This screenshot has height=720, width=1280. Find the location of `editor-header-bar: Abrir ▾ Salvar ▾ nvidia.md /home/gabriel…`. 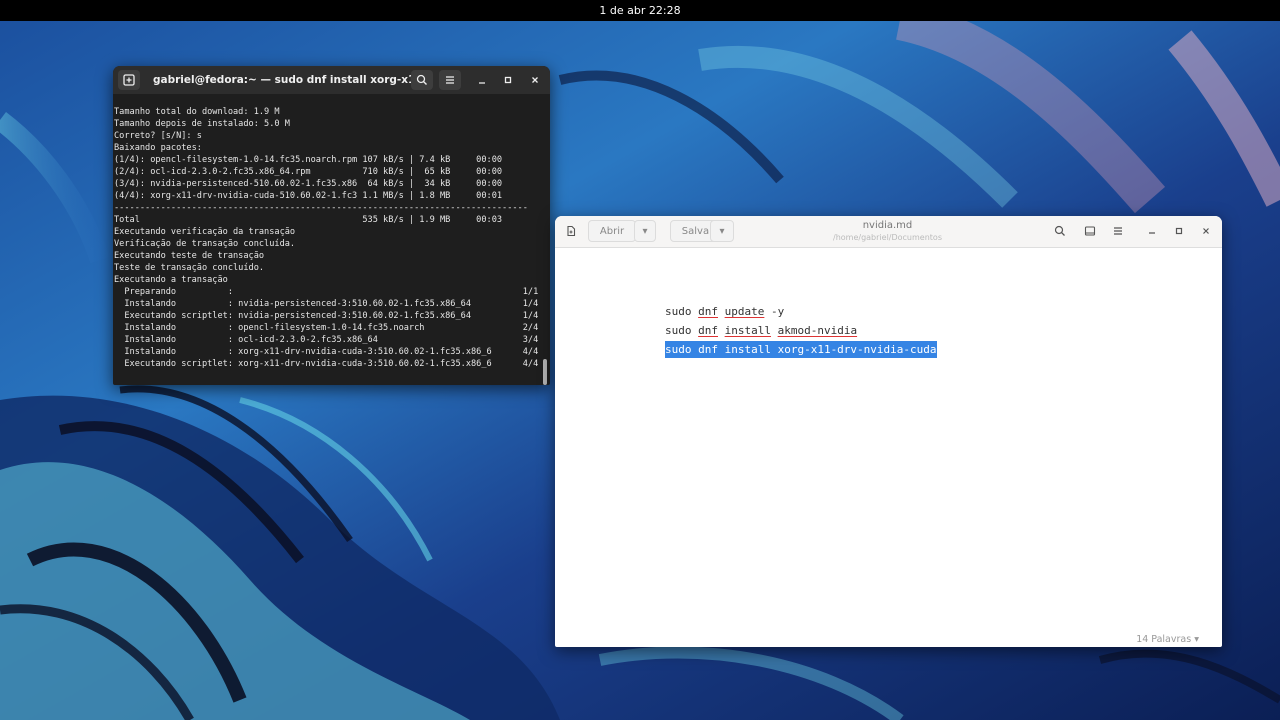

editor-header-bar: Abrir ▾ Salvar ▾ nvidia.md /home/gabriel… is located at coordinates (888, 232).